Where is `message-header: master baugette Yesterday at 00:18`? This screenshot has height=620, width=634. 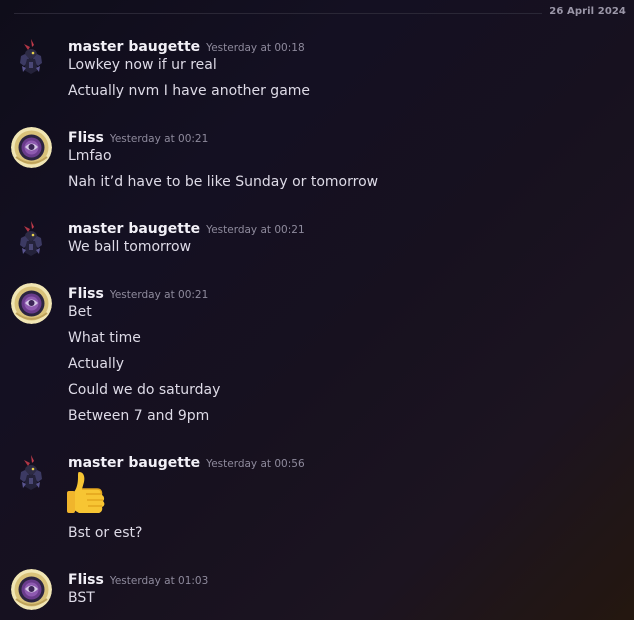 message-header: master baugette Yesterday at 00:18 is located at coordinates (186, 45).